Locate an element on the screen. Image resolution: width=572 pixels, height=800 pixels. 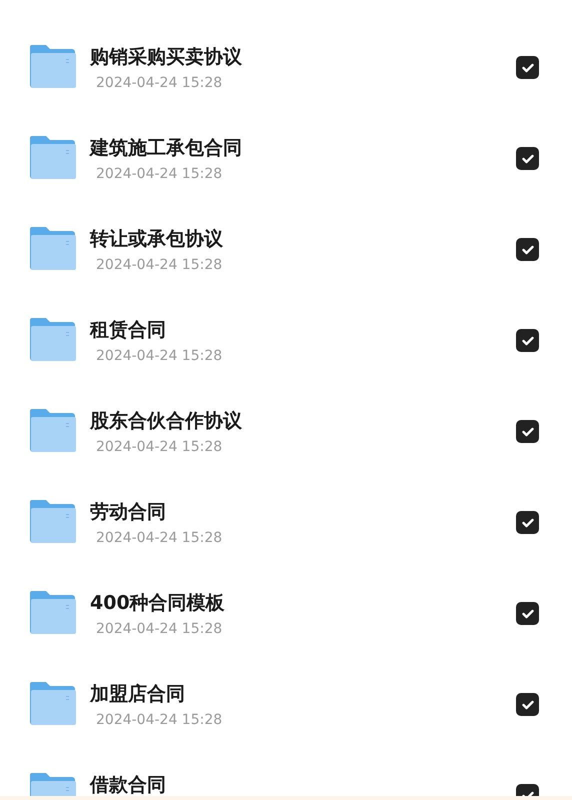
file-name: 转让或承包协议 is located at coordinates (157, 239).